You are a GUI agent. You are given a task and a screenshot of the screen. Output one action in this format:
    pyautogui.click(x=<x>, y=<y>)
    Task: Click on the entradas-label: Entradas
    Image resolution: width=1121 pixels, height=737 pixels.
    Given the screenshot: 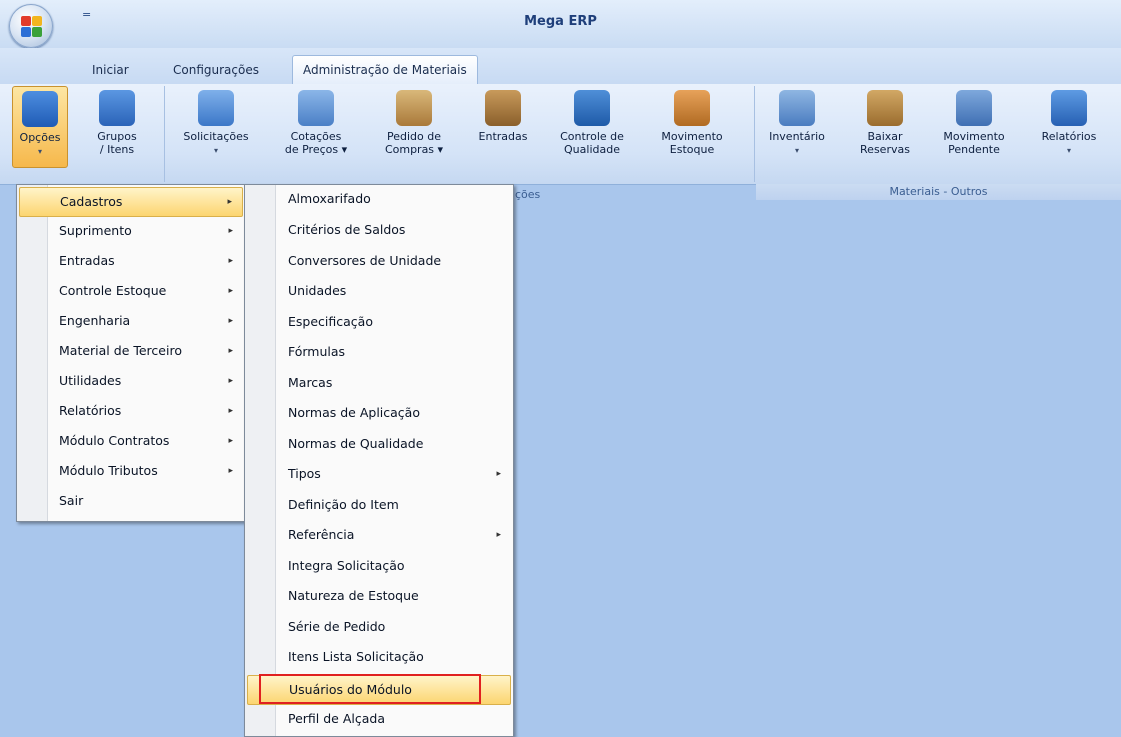 What is the action you would take?
    pyautogui.click(x=503, y=136)
    